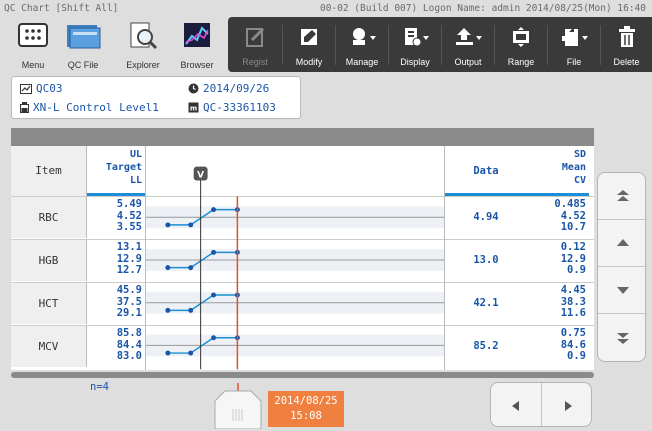 Image resolution: width=652 pixels, height=431 pixels. I want to click on row-ll: 83.0, so click(129, 356).